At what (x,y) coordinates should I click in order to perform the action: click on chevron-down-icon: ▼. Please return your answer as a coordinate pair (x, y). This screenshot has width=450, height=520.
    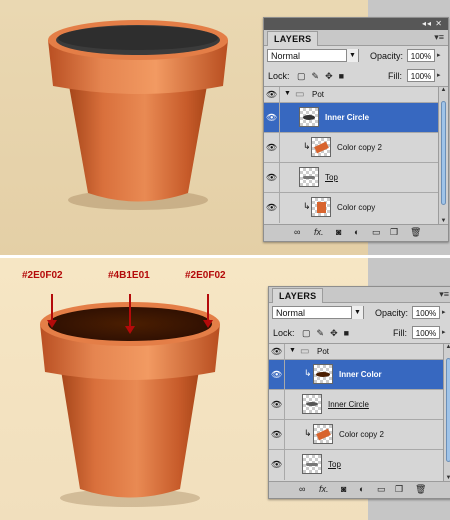
    Looking at the image, I should click on (352, 55).